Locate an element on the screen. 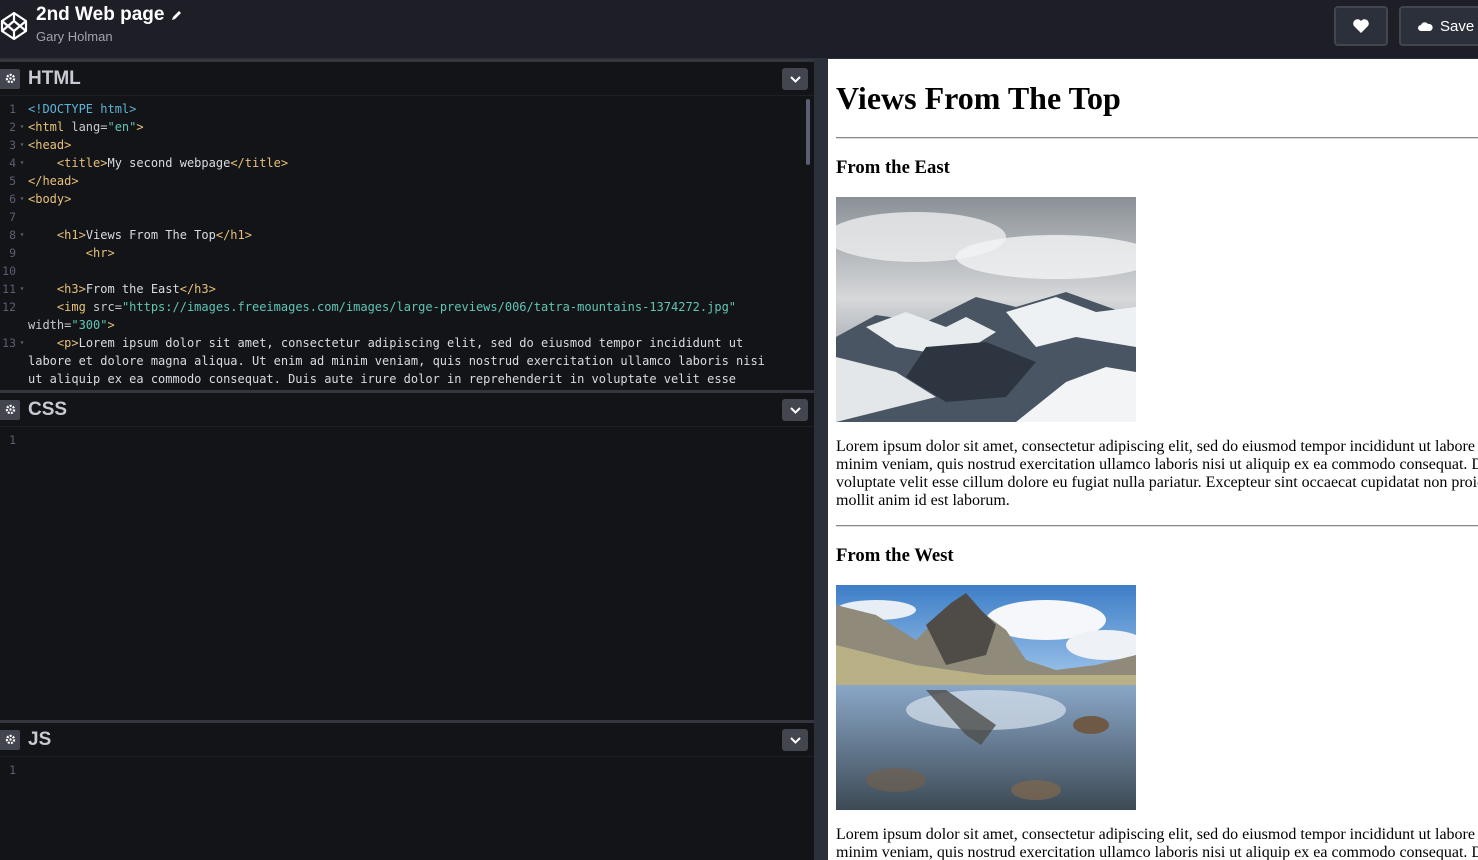  css-settings-button is located at coordinates (10, 409).